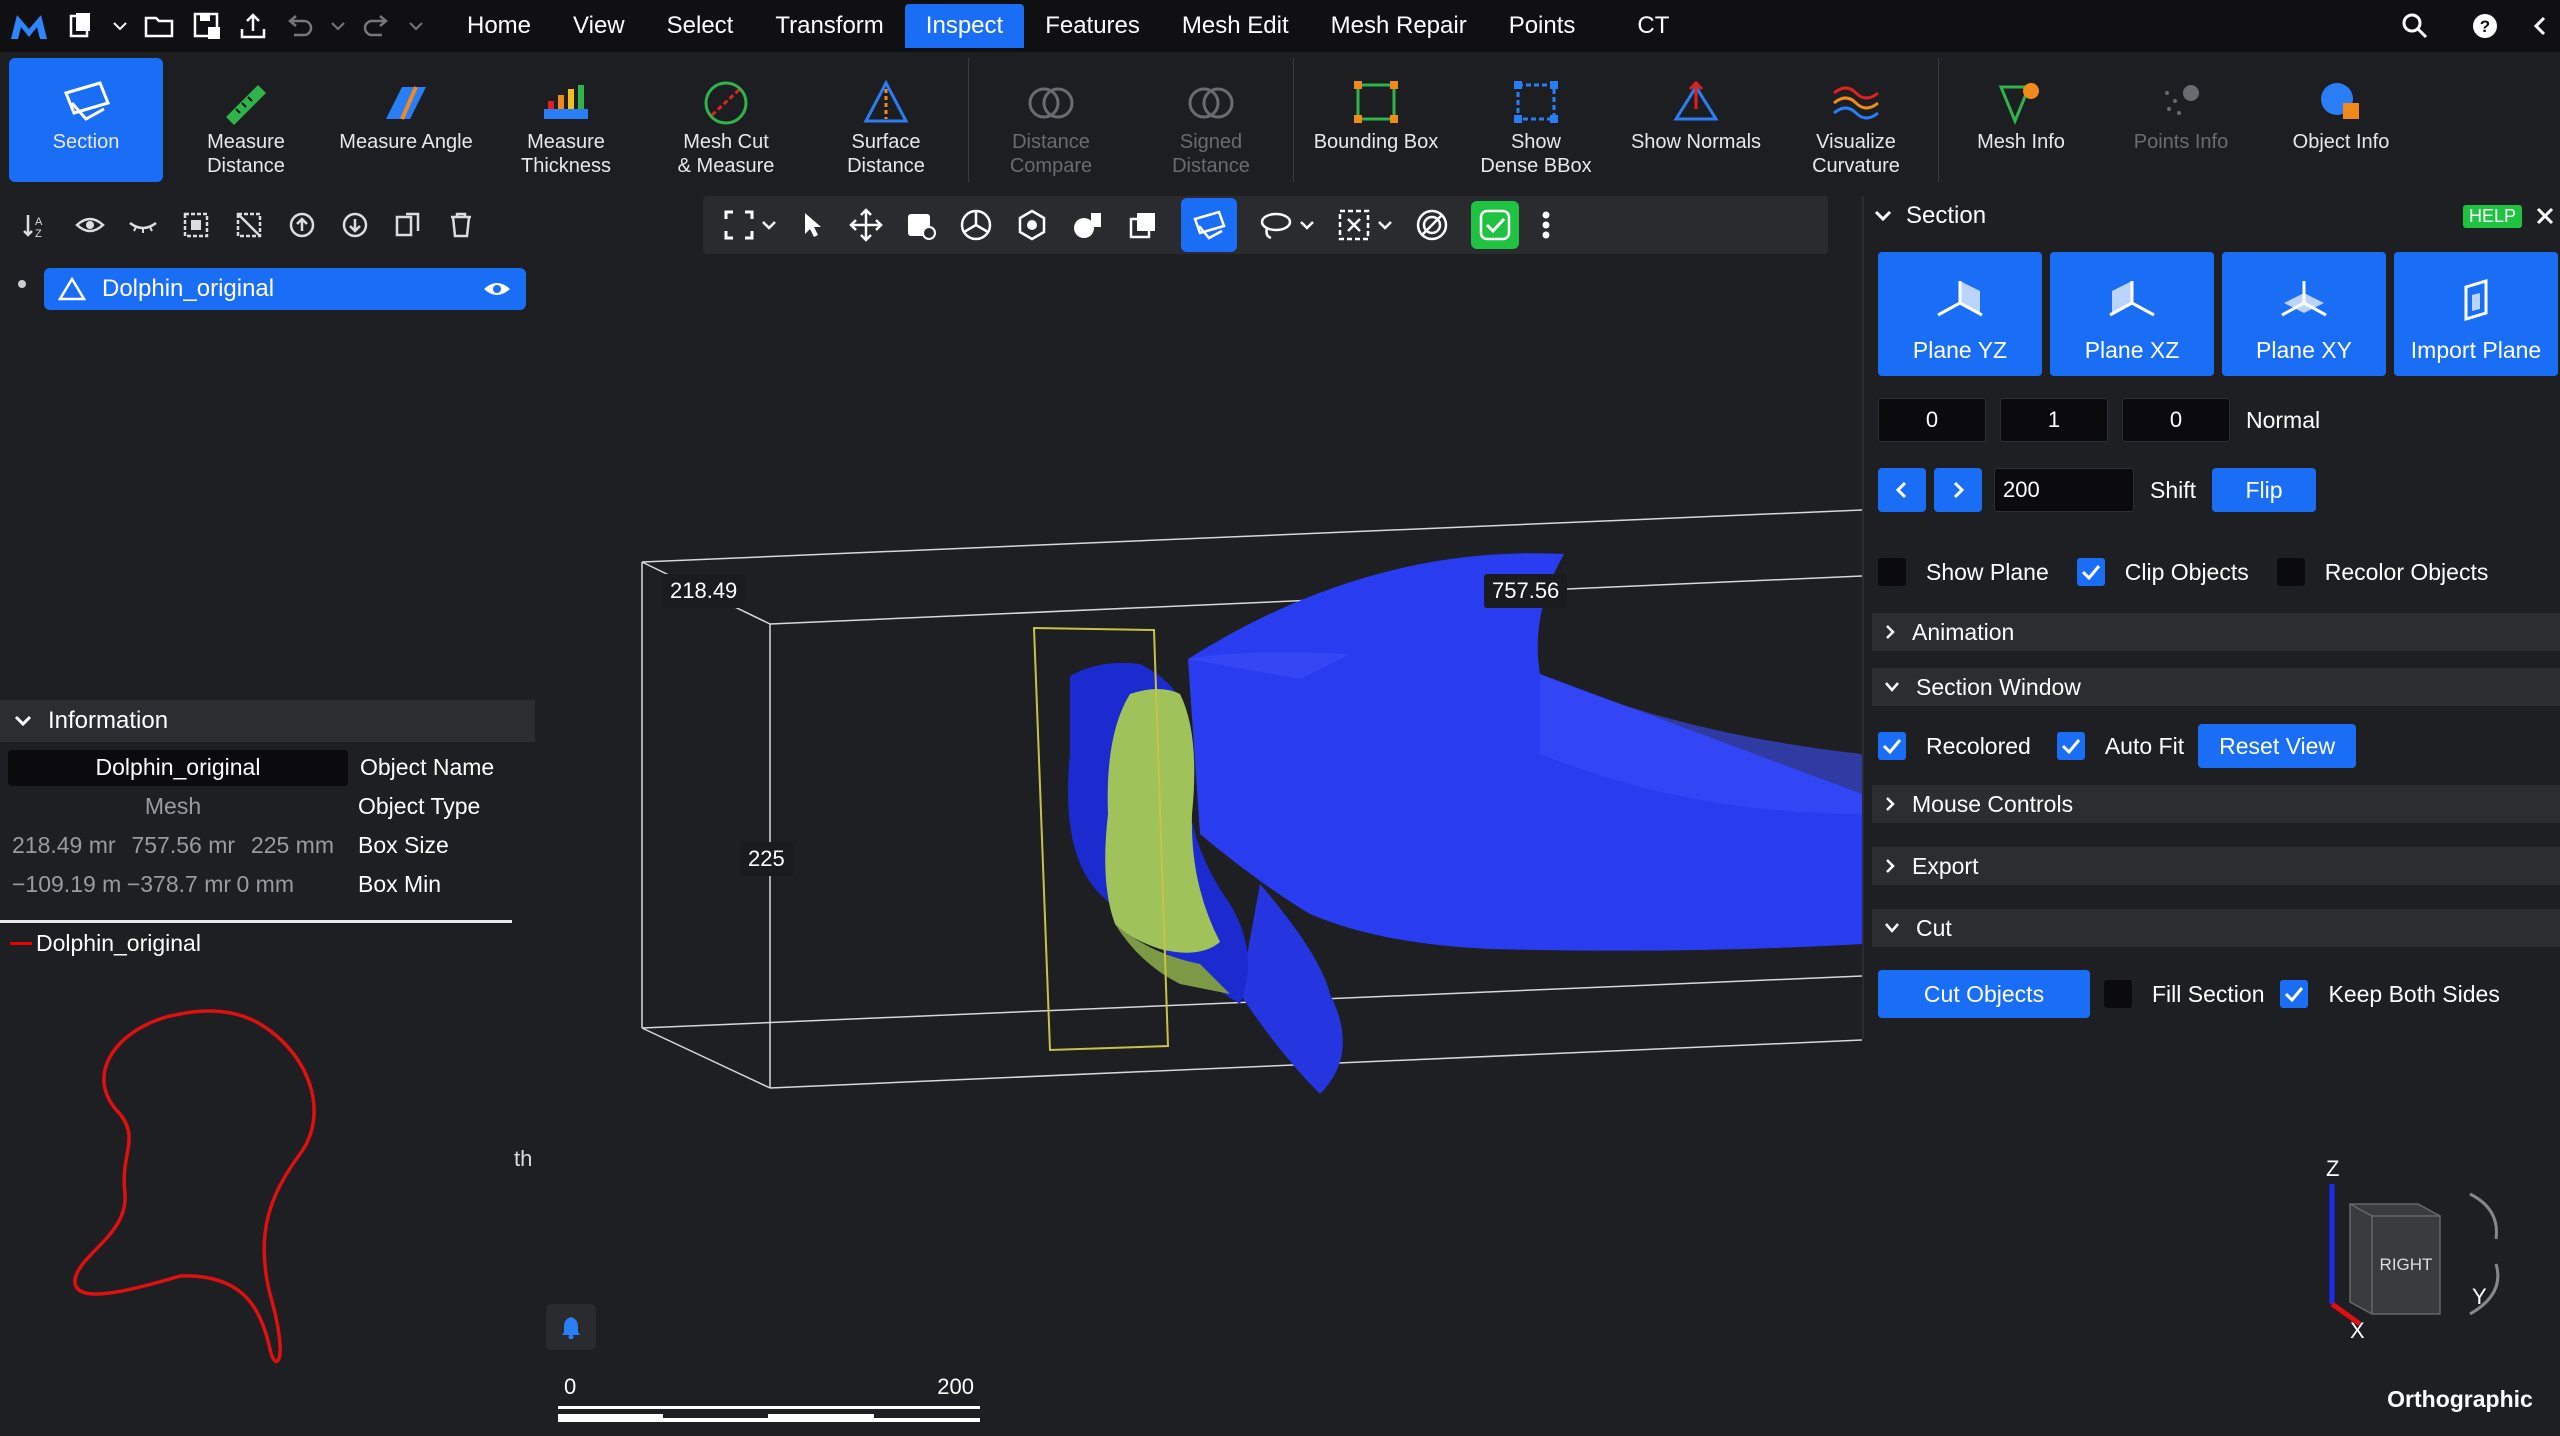  I want to click on points-info-button: Points Info, so click(2181, 120).